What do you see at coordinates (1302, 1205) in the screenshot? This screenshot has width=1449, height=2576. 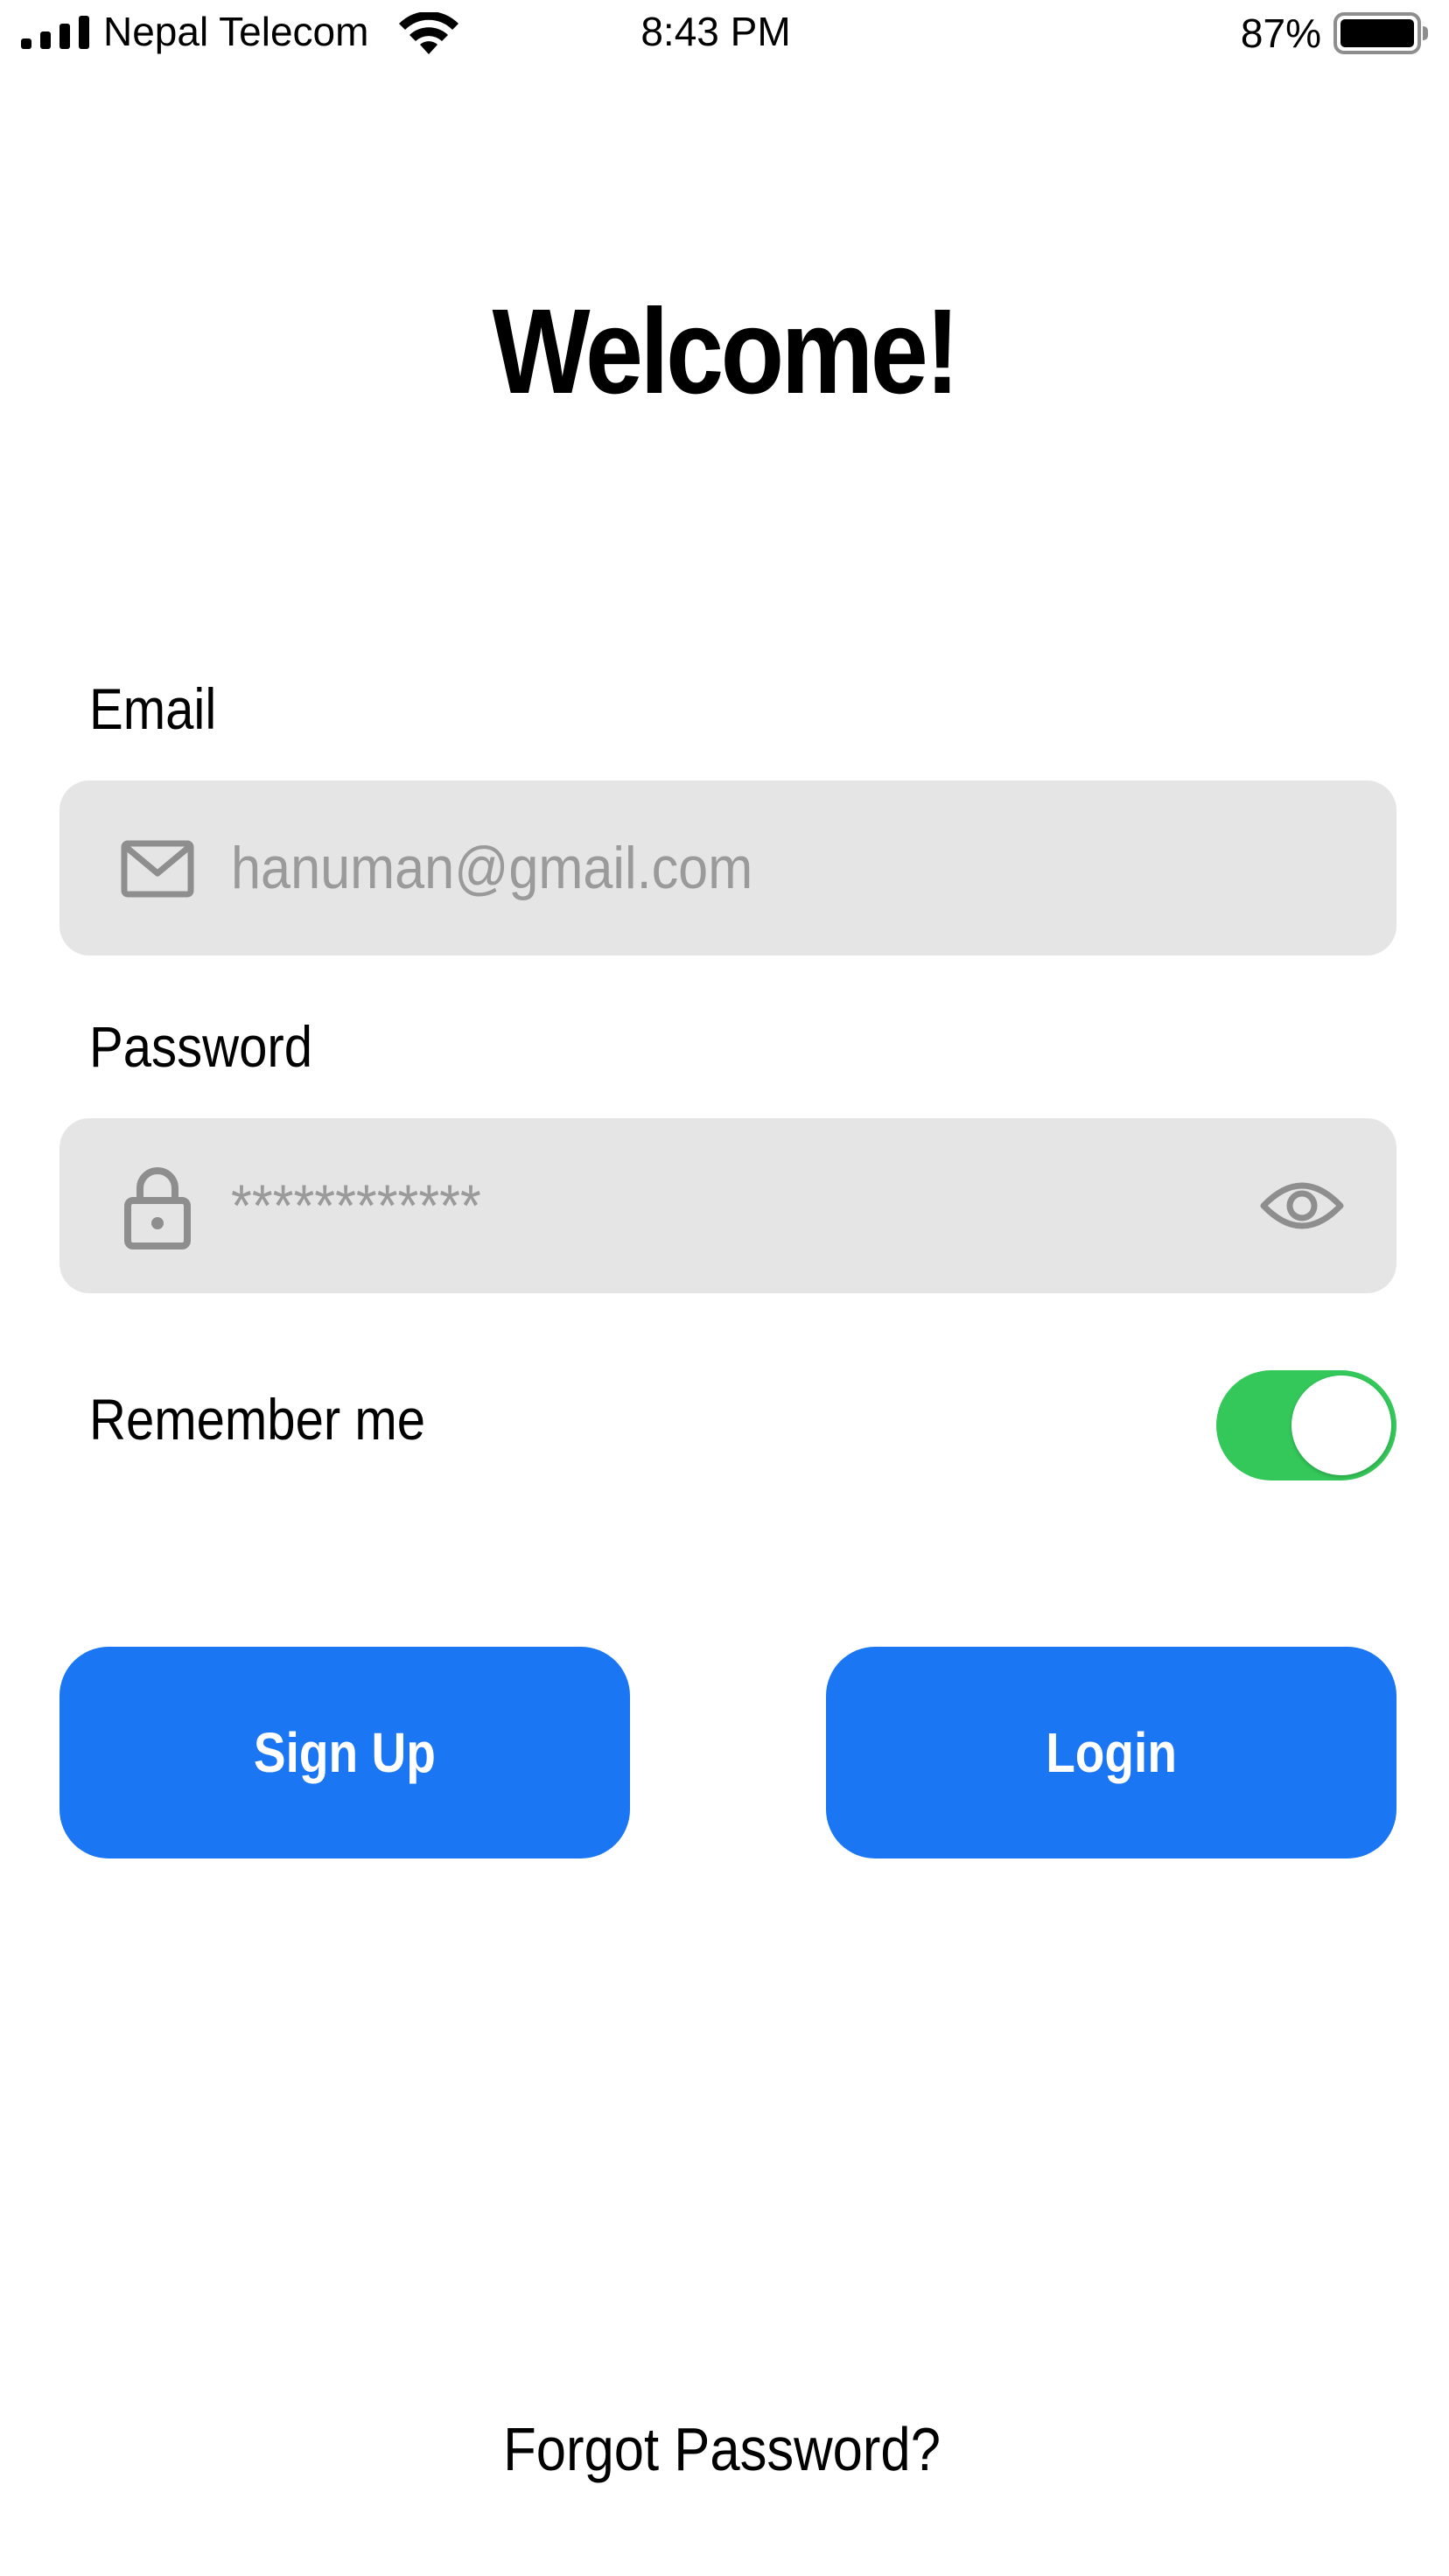 I see `eye-icon` at bounding box center [1302, 1205].